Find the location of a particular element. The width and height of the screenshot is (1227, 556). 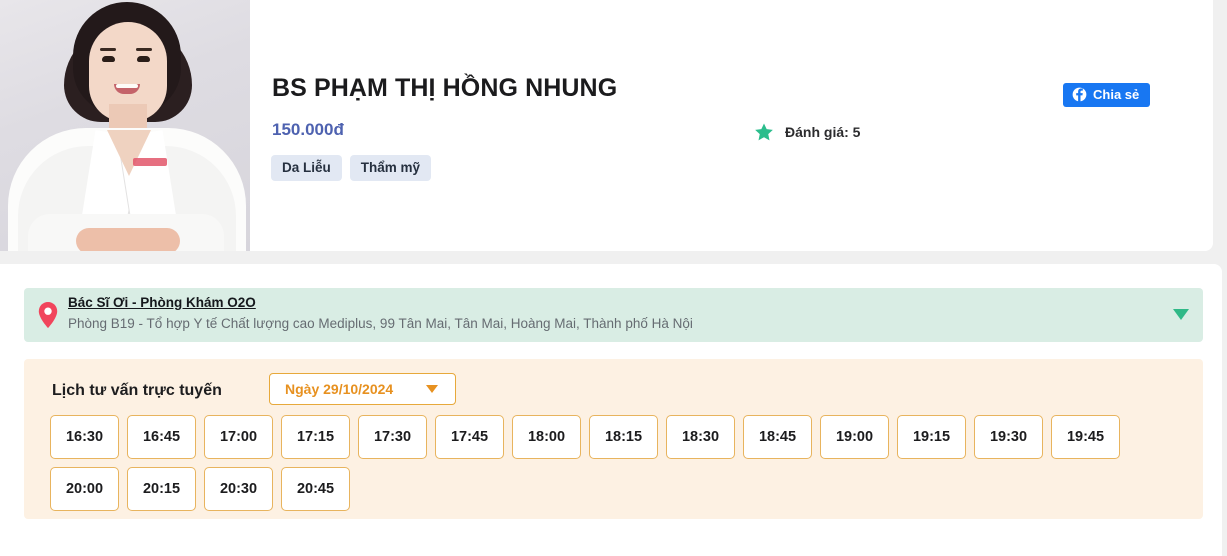

page-title: BS PHẠM THỊ HỒNG NHUNG is located at coordinates (445, 88).